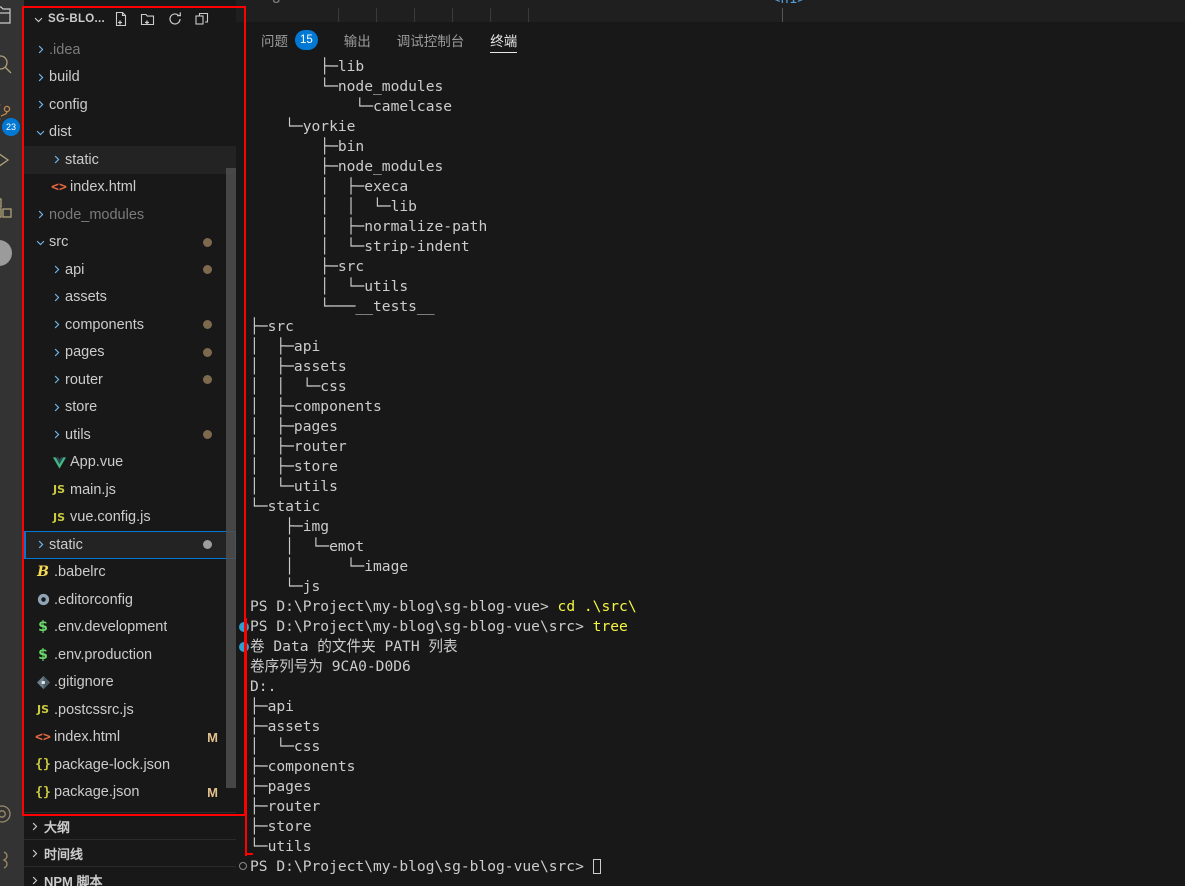 The width and height of the screenshot is (1185, 886). I want to click on sidebar-scrollbar, so click(231, 424).